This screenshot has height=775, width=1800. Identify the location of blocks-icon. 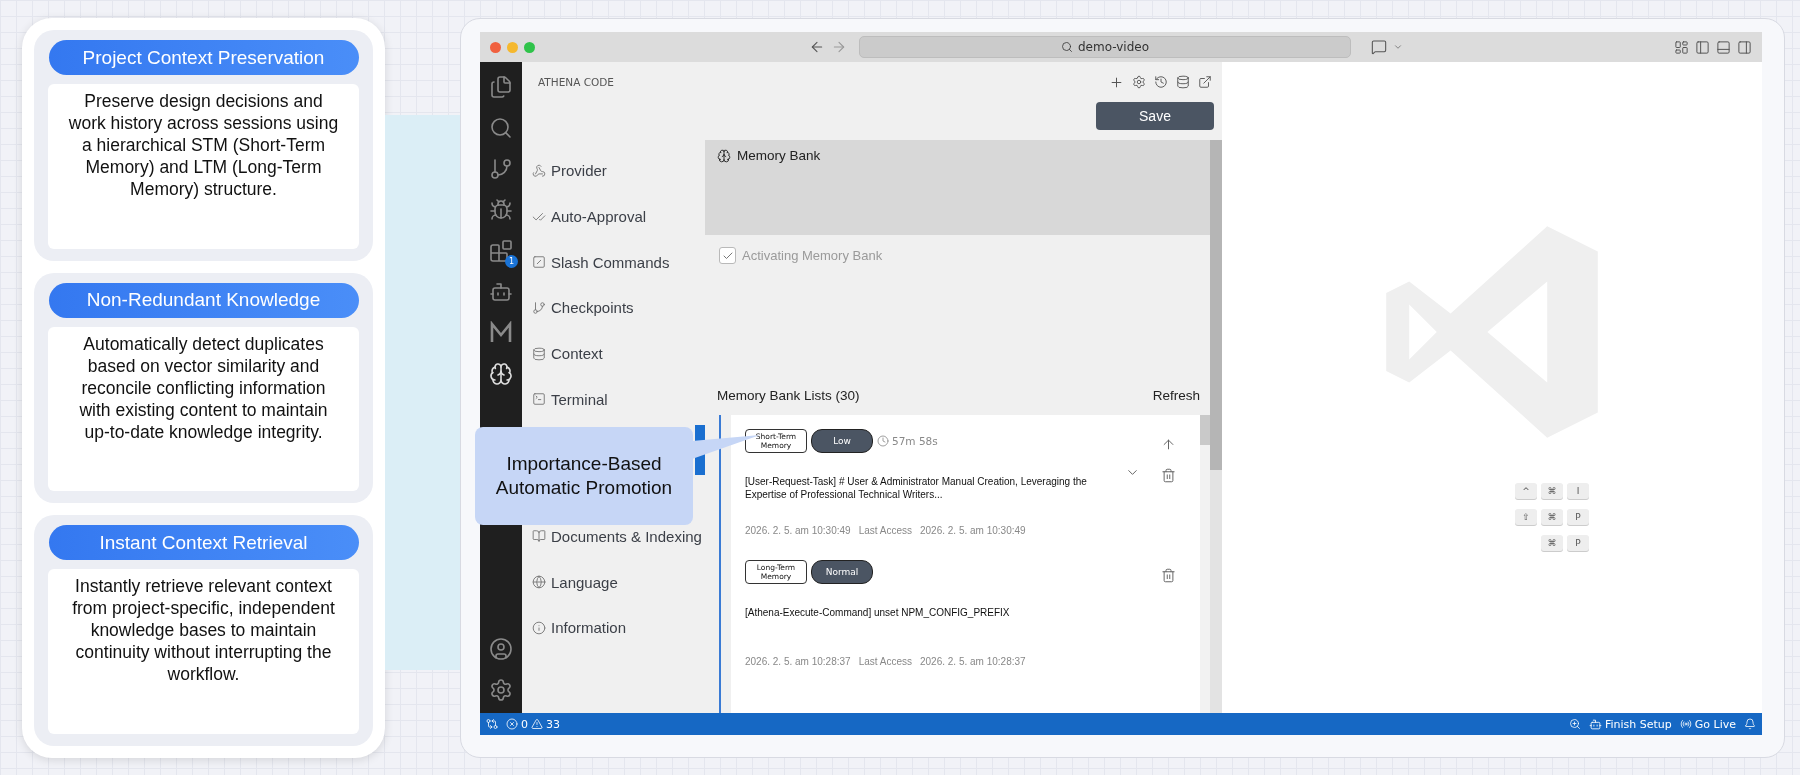
(501, 251).